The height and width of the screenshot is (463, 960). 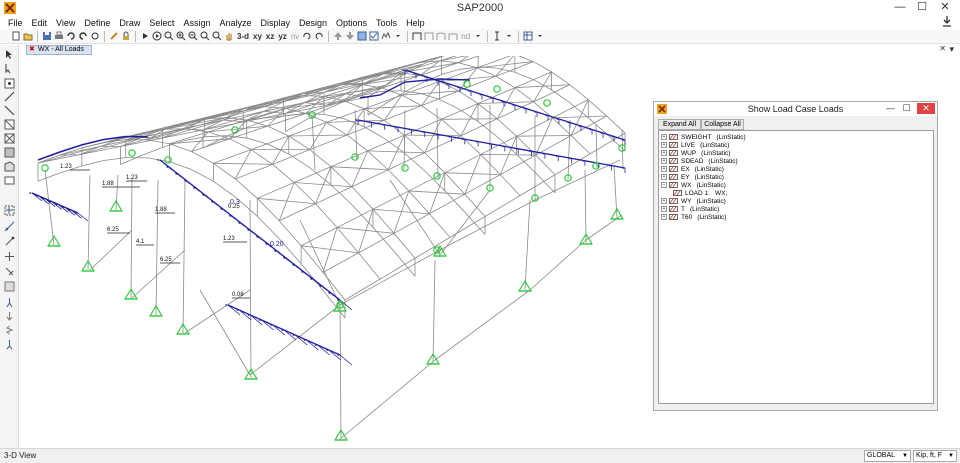 What do you see at coordinates (9, 226) in the screenshot?
I see `intersecting-line-icon` at bounding box center [9, 226].